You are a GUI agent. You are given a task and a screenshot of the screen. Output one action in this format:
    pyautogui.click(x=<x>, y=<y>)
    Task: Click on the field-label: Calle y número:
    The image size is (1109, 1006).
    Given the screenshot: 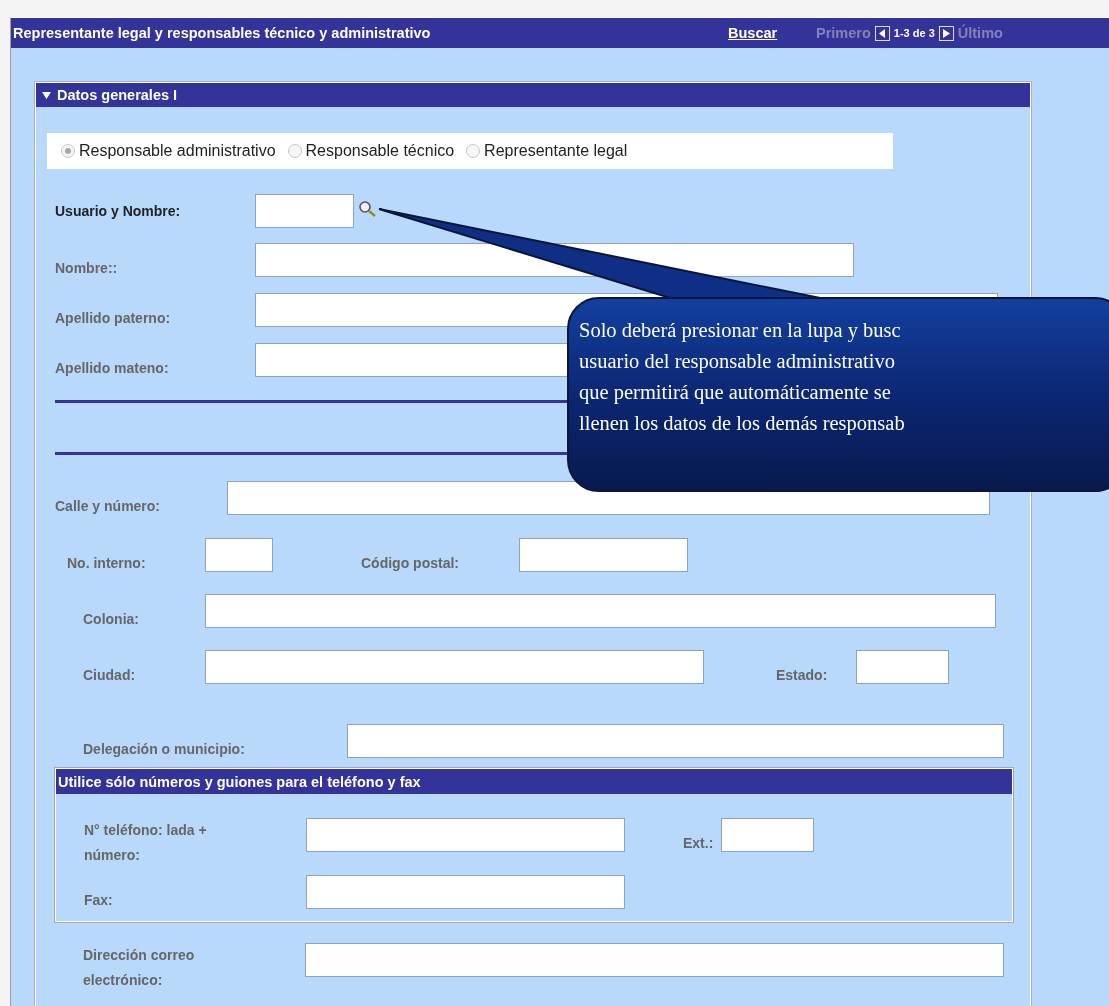 What is the action you would take?
    pyautogui.click(x=108, y=506)
    